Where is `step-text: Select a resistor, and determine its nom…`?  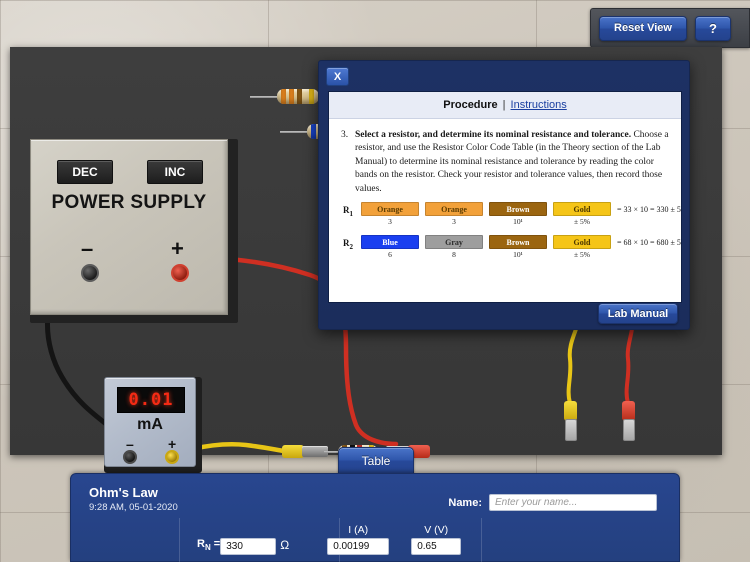
step-text: Select a resistor, and determine its nom… is located at coordinates (513, 162).